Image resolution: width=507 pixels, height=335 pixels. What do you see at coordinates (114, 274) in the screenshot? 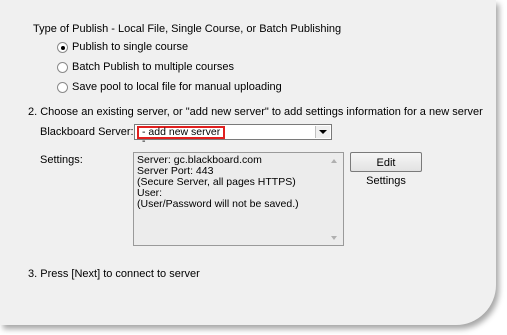
I see `step3-instruction: 3. Press [Next] to connect to server` at bounding box center [114, 274].